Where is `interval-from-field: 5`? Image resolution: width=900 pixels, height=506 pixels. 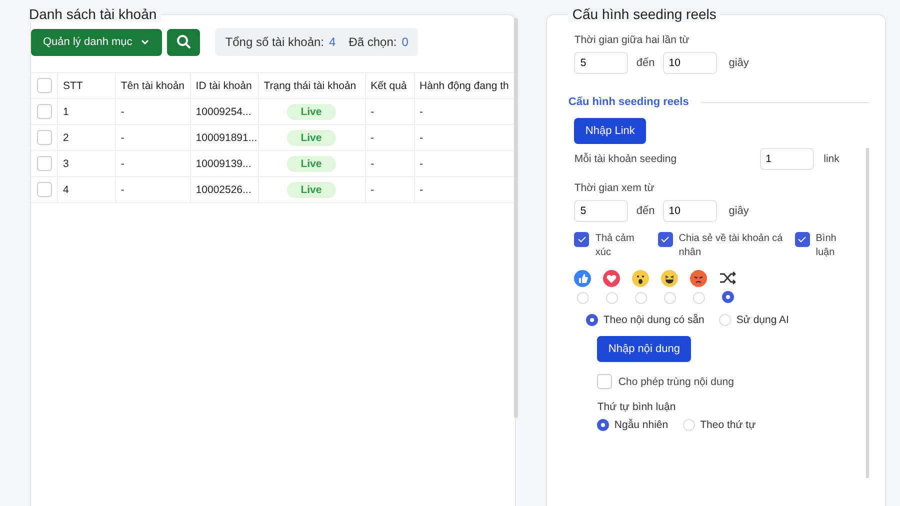 interval-from-field: 5 is located at coordinates (601, 63).